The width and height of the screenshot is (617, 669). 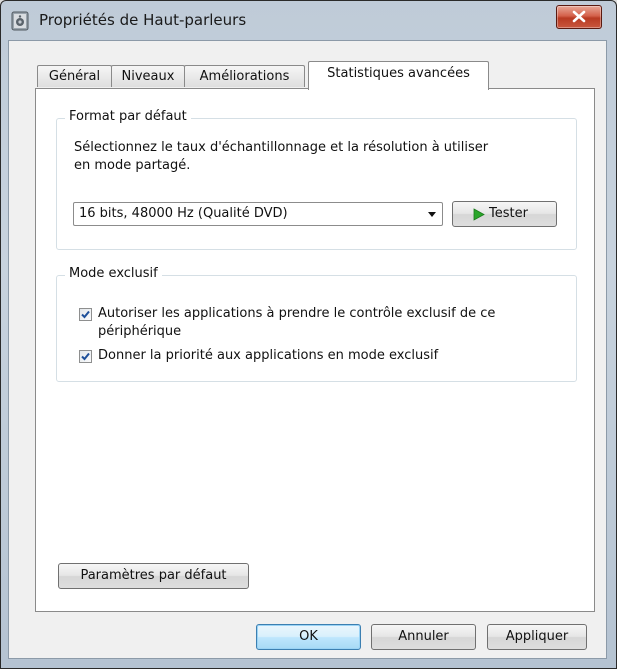 I want to click on tab-advanced: Statistiques avancées, so click(x=398, y=75).